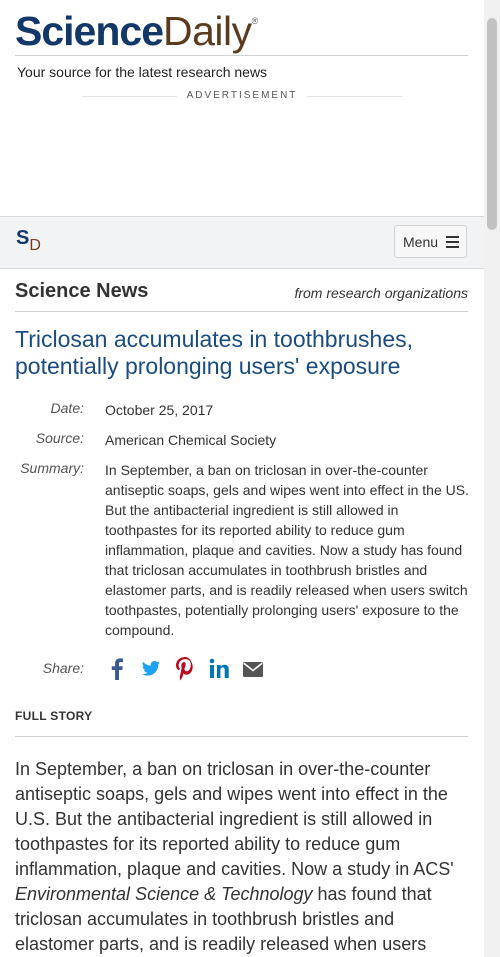 This screenshot has height=957, width=500. What do you see at coordinates (52, 468) in the screenshot?
I see `summary-label: Summary:` at bounding box center [52, 468].